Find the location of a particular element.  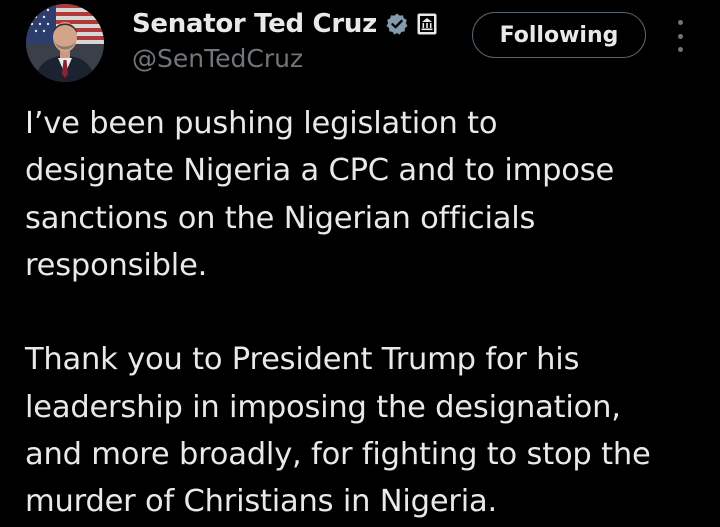

author-handle: @SenTedCruz is located at coordinates (217, 58).